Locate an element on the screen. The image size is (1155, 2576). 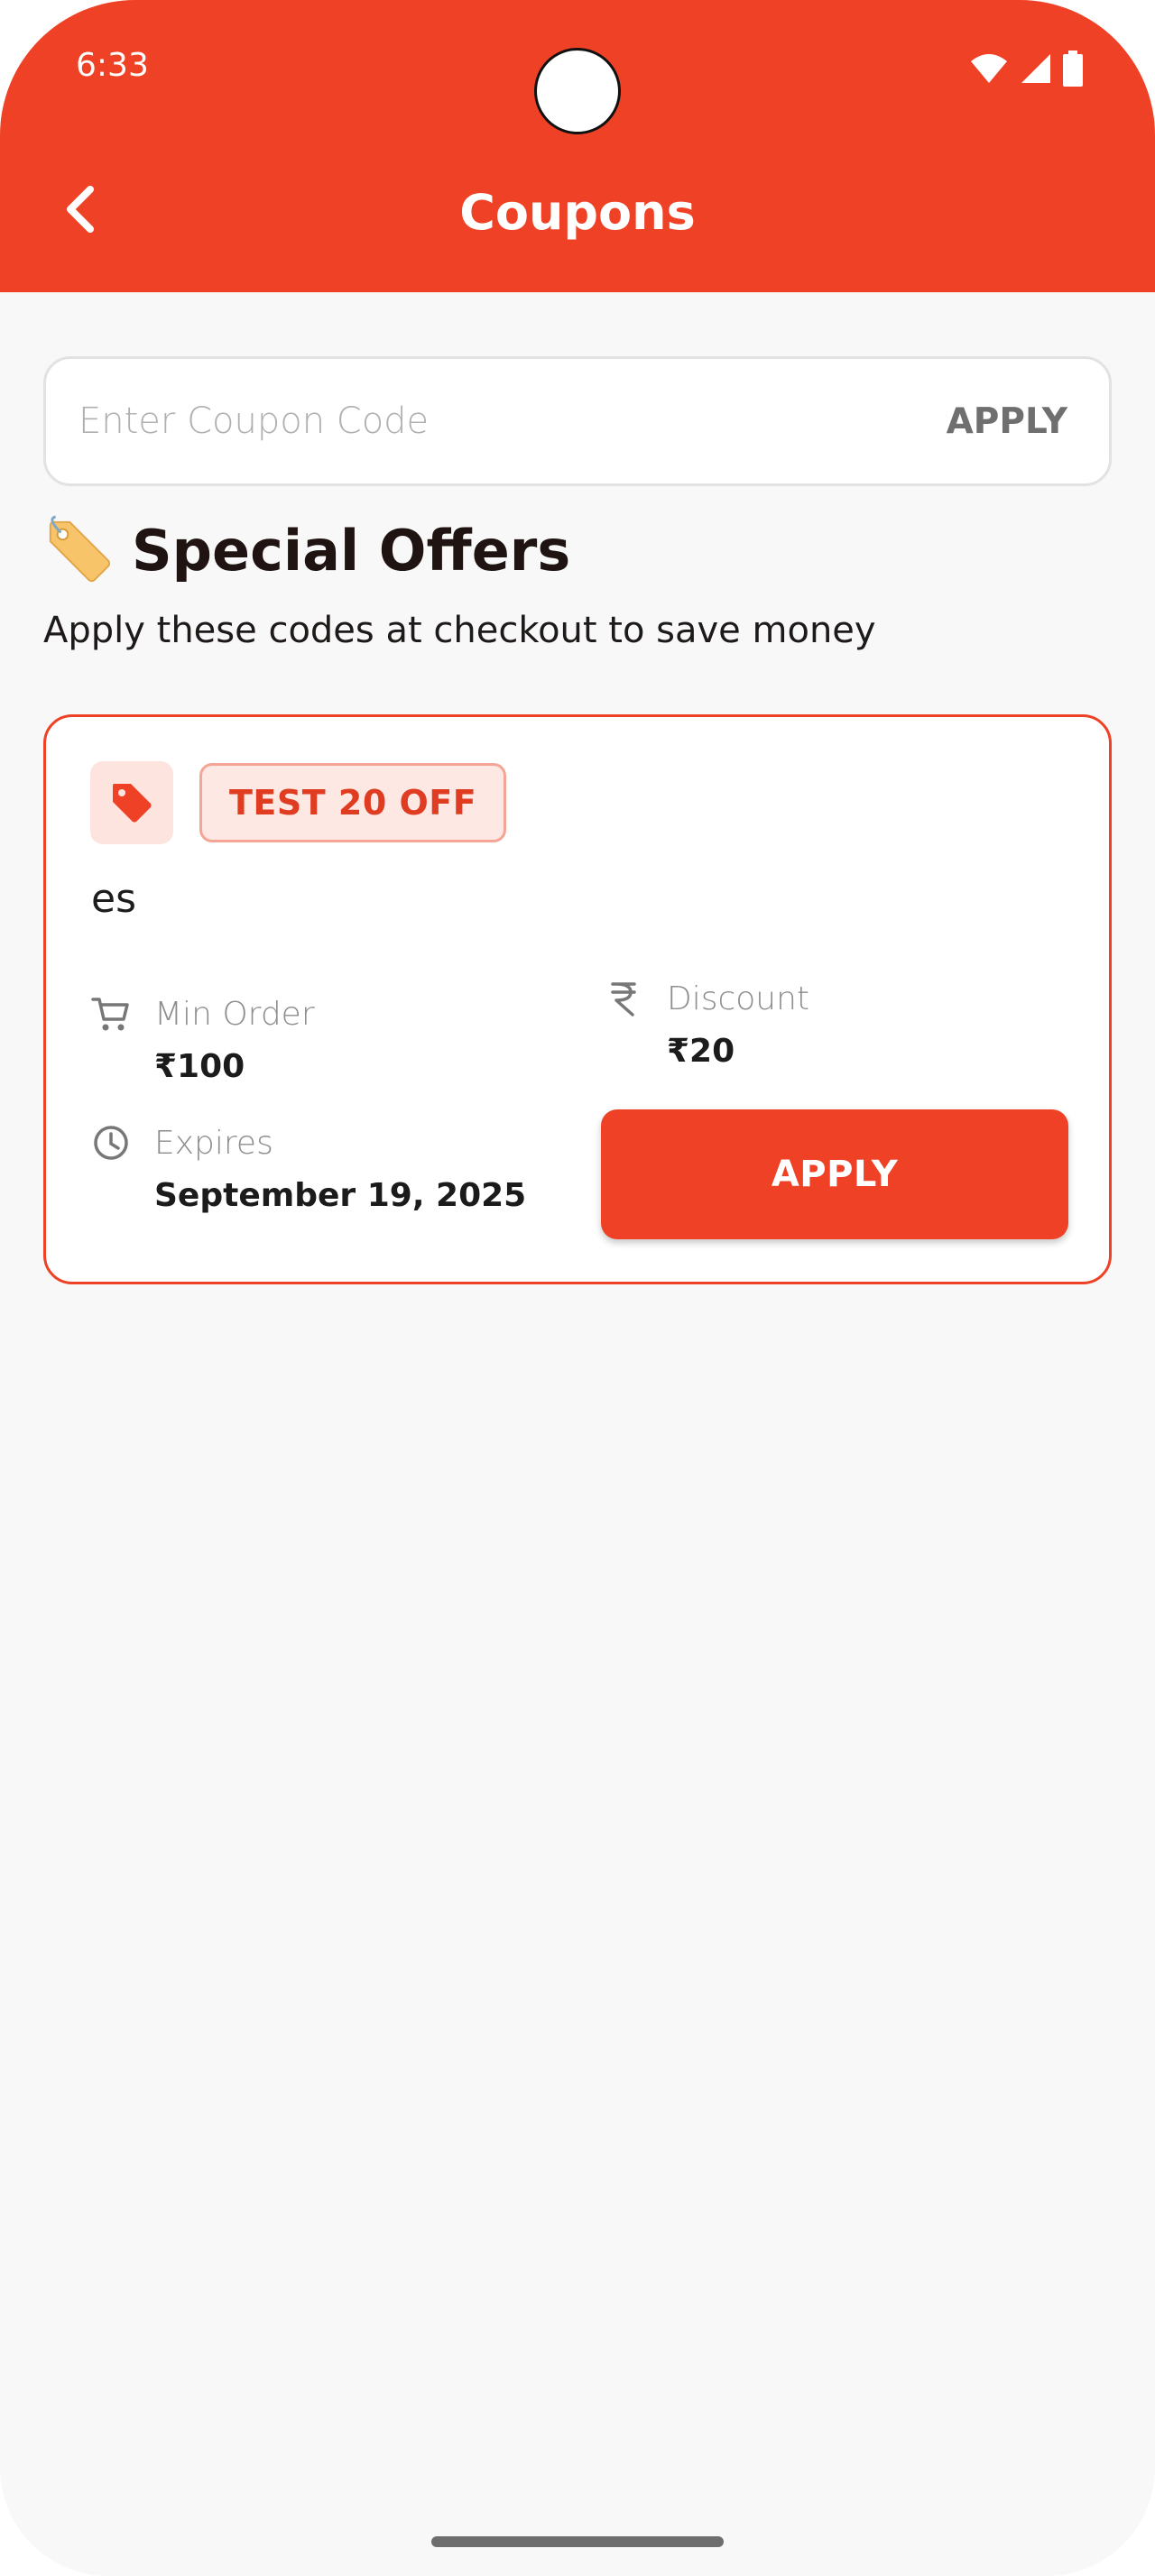
camera-cutout is located at coordinates (577, 91).